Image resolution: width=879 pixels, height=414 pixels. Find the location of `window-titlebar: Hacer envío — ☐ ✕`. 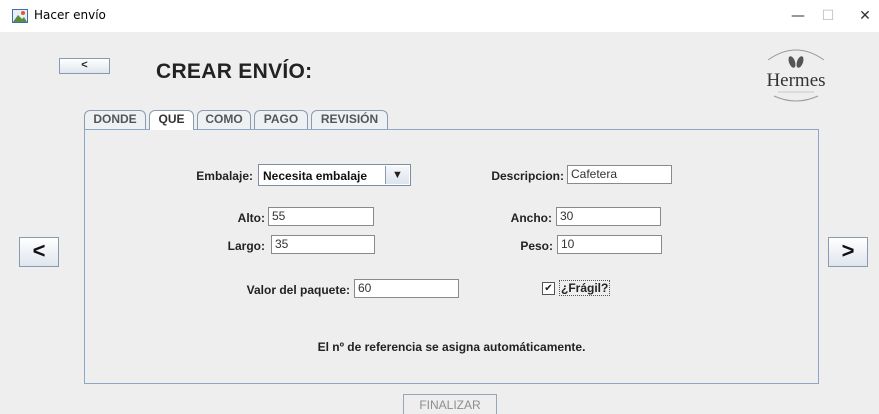

window-titlebar: Hacer envío — ☐ ✕ is located at coordinates (439, 16).